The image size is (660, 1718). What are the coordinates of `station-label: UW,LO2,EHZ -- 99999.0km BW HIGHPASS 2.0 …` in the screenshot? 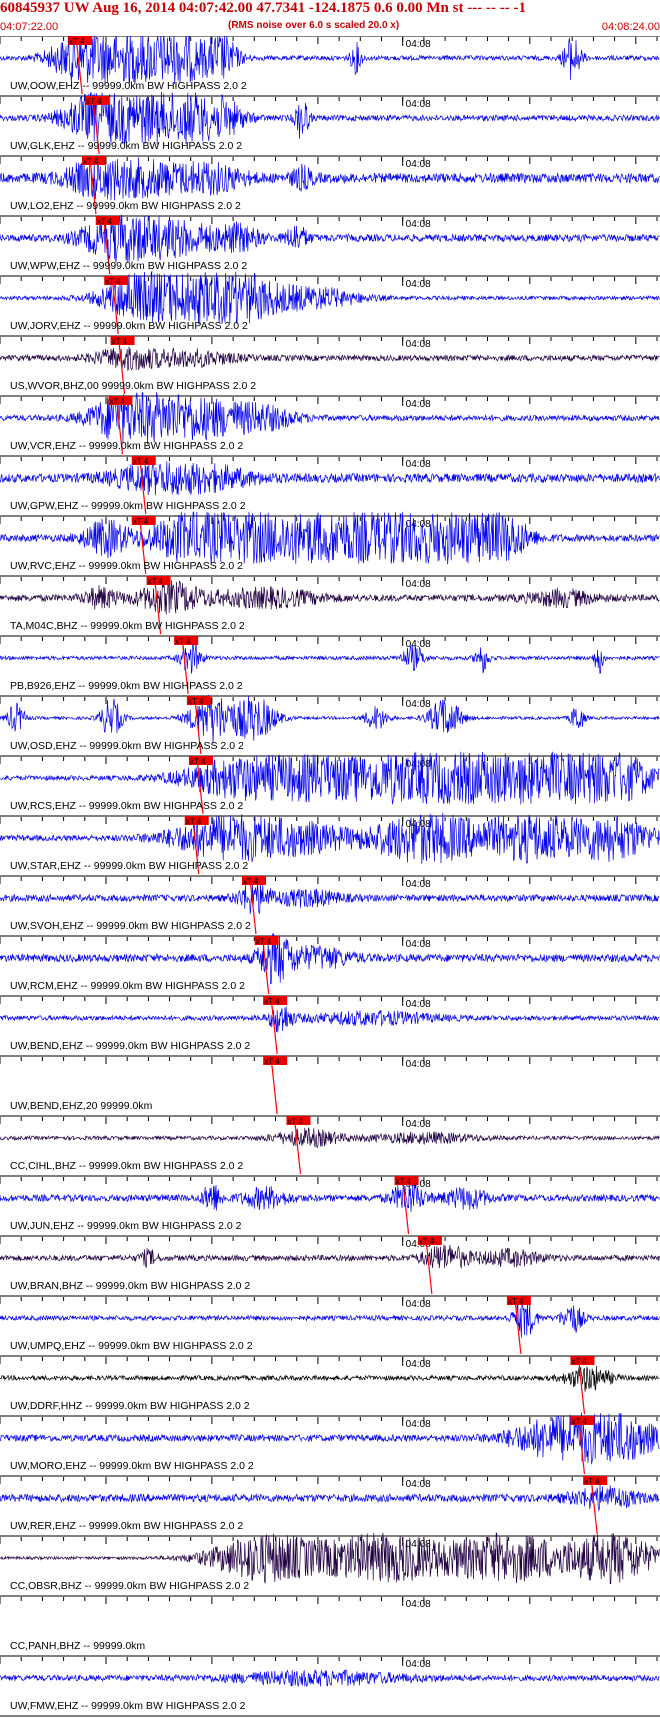 It's located at (125, 206).